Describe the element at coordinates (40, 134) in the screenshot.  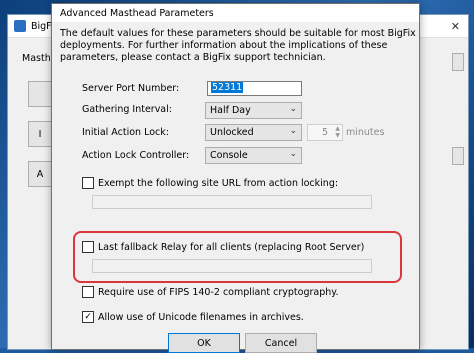
I see `background-button-2: I` at that location.